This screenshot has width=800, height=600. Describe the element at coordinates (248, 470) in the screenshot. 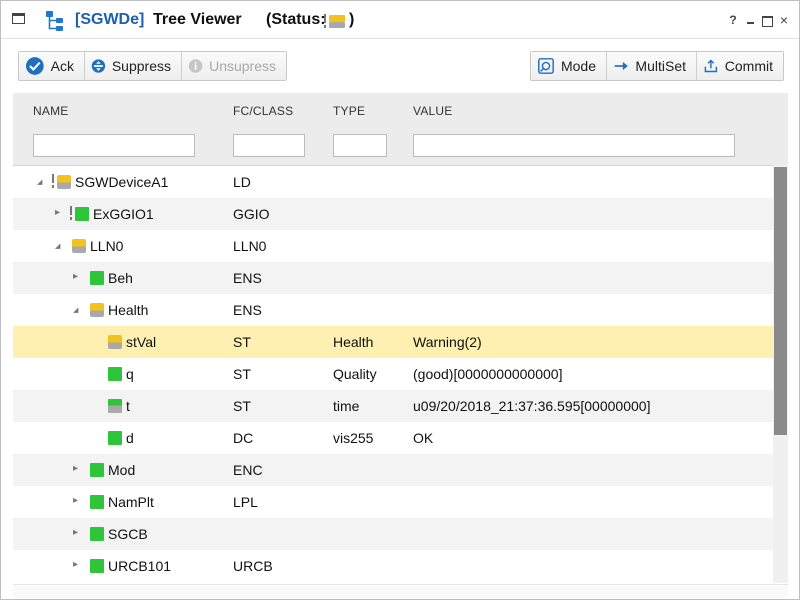

I see `cell-fc-class: ENC` at that location.